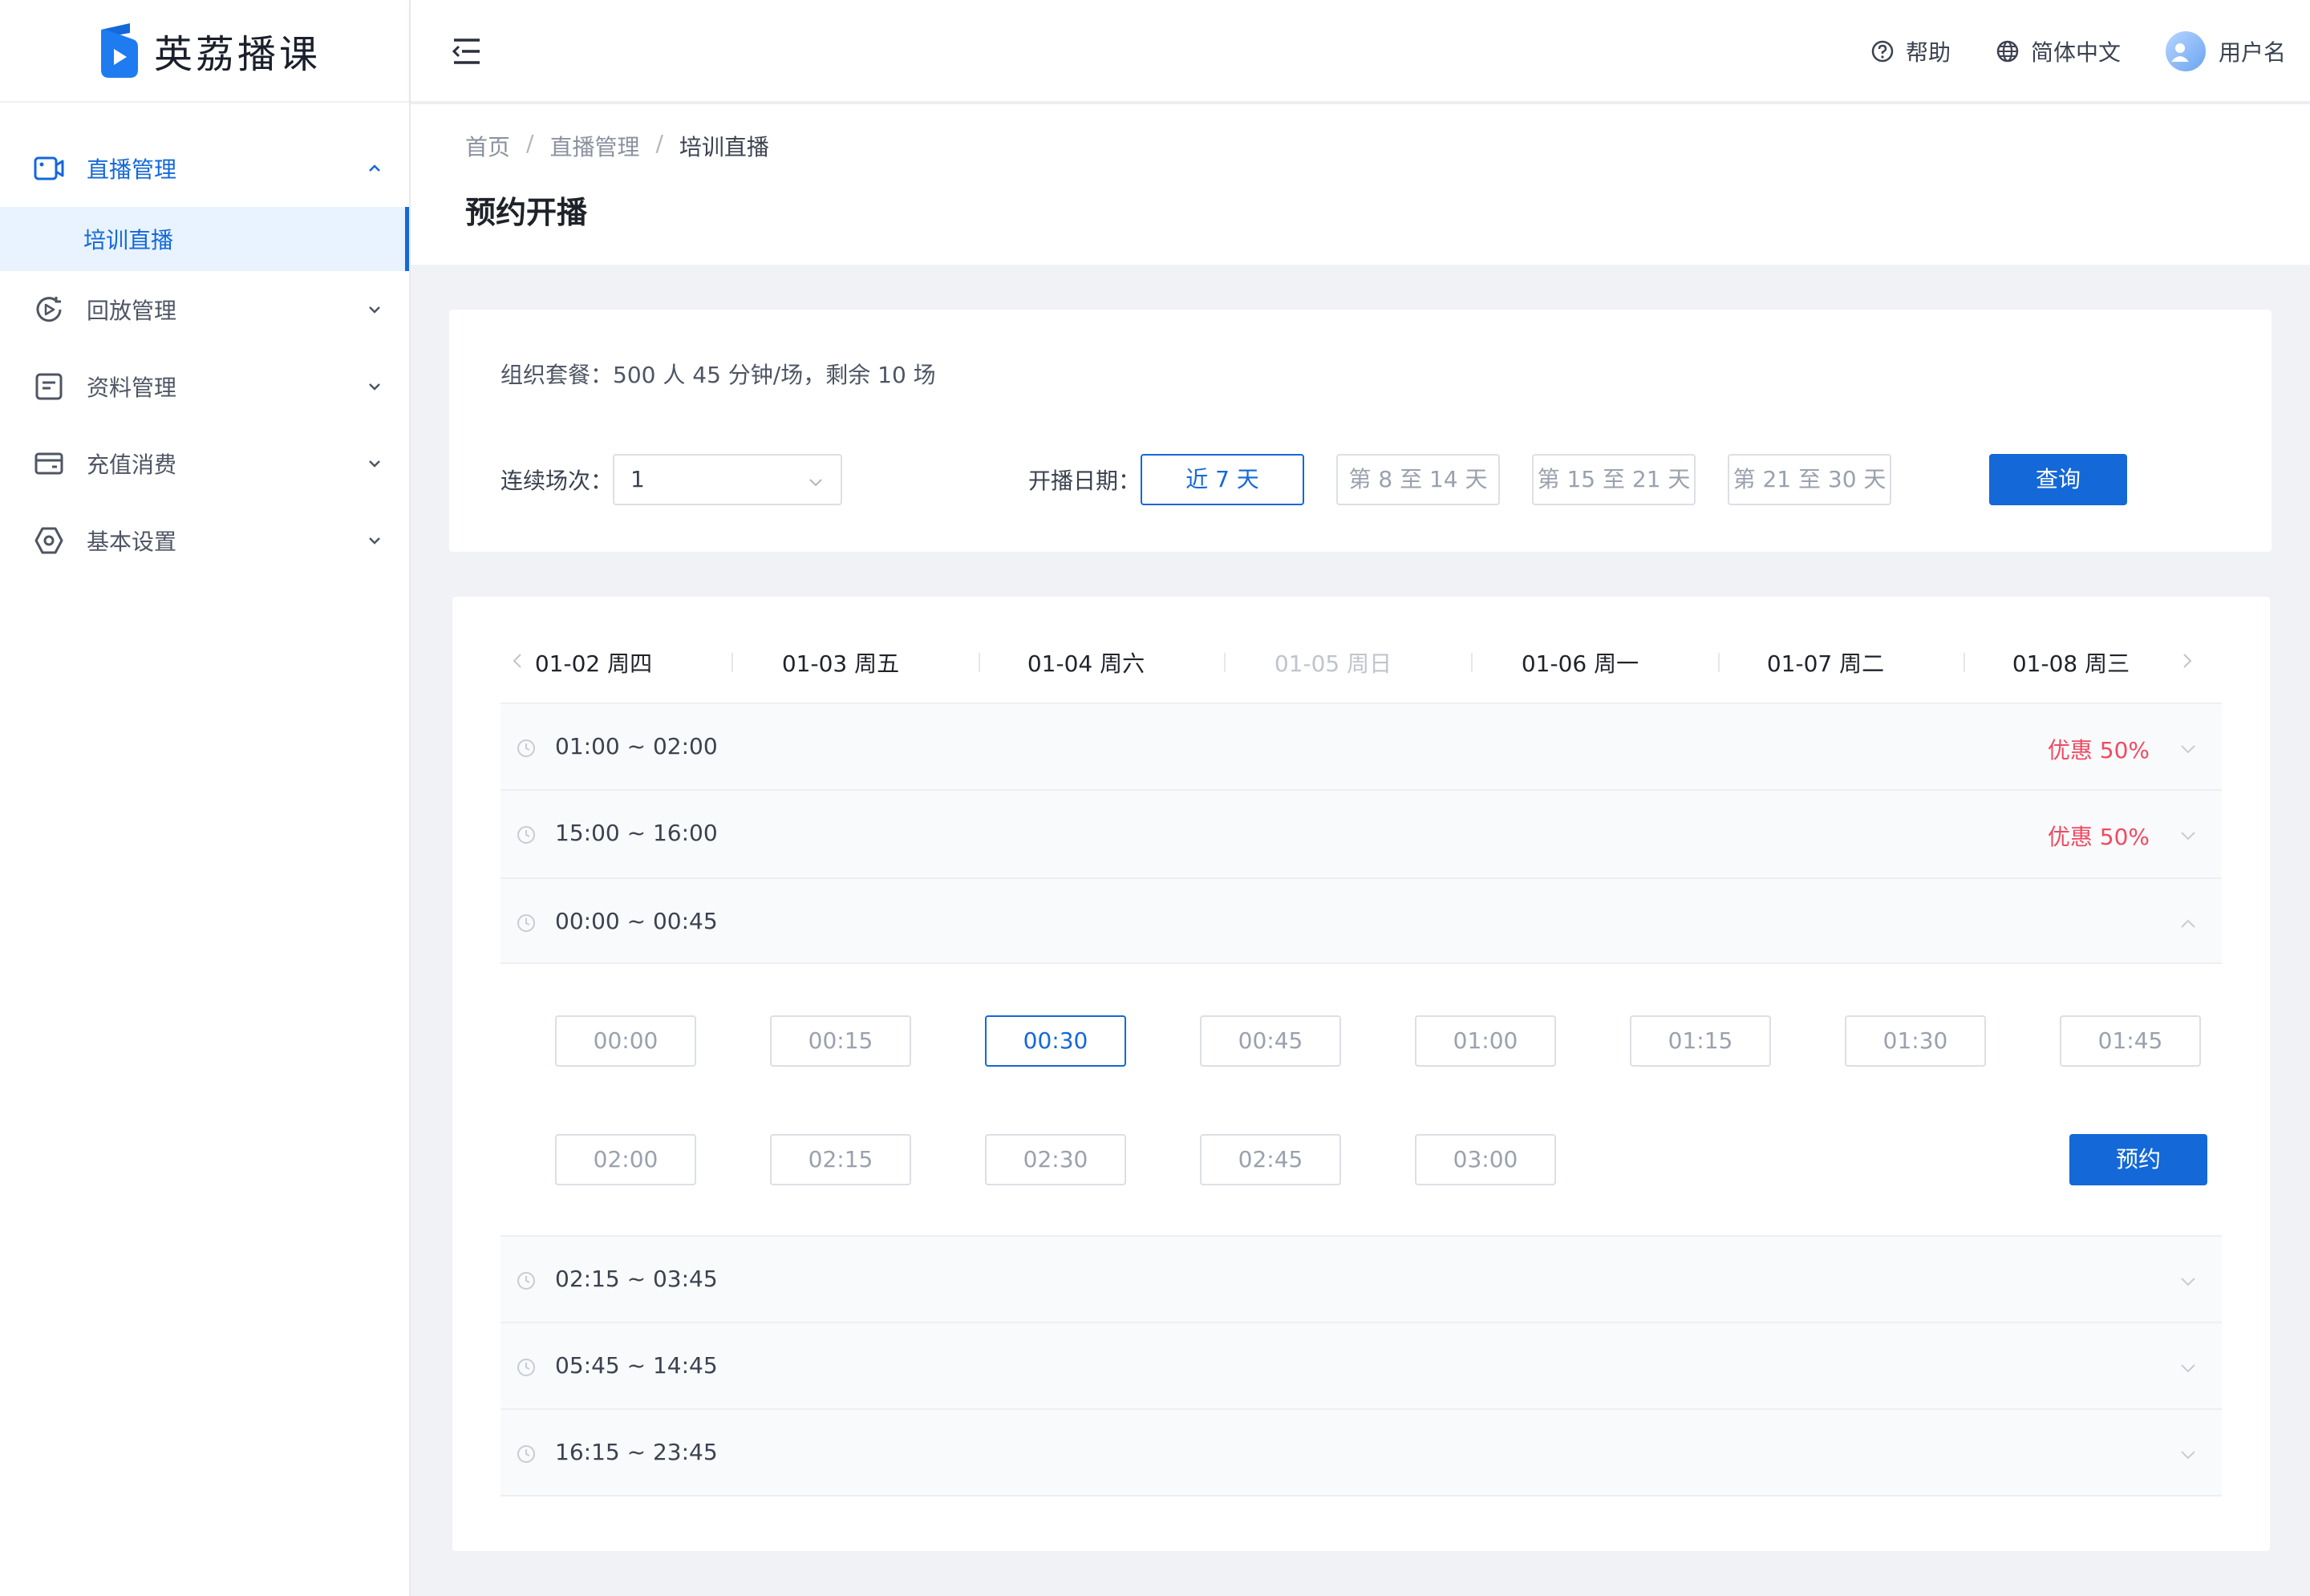 This screenshot has height=1596, width=2310. I want to click on range-button-15-21: 第 15 至 21 天, so click(1614, 479).